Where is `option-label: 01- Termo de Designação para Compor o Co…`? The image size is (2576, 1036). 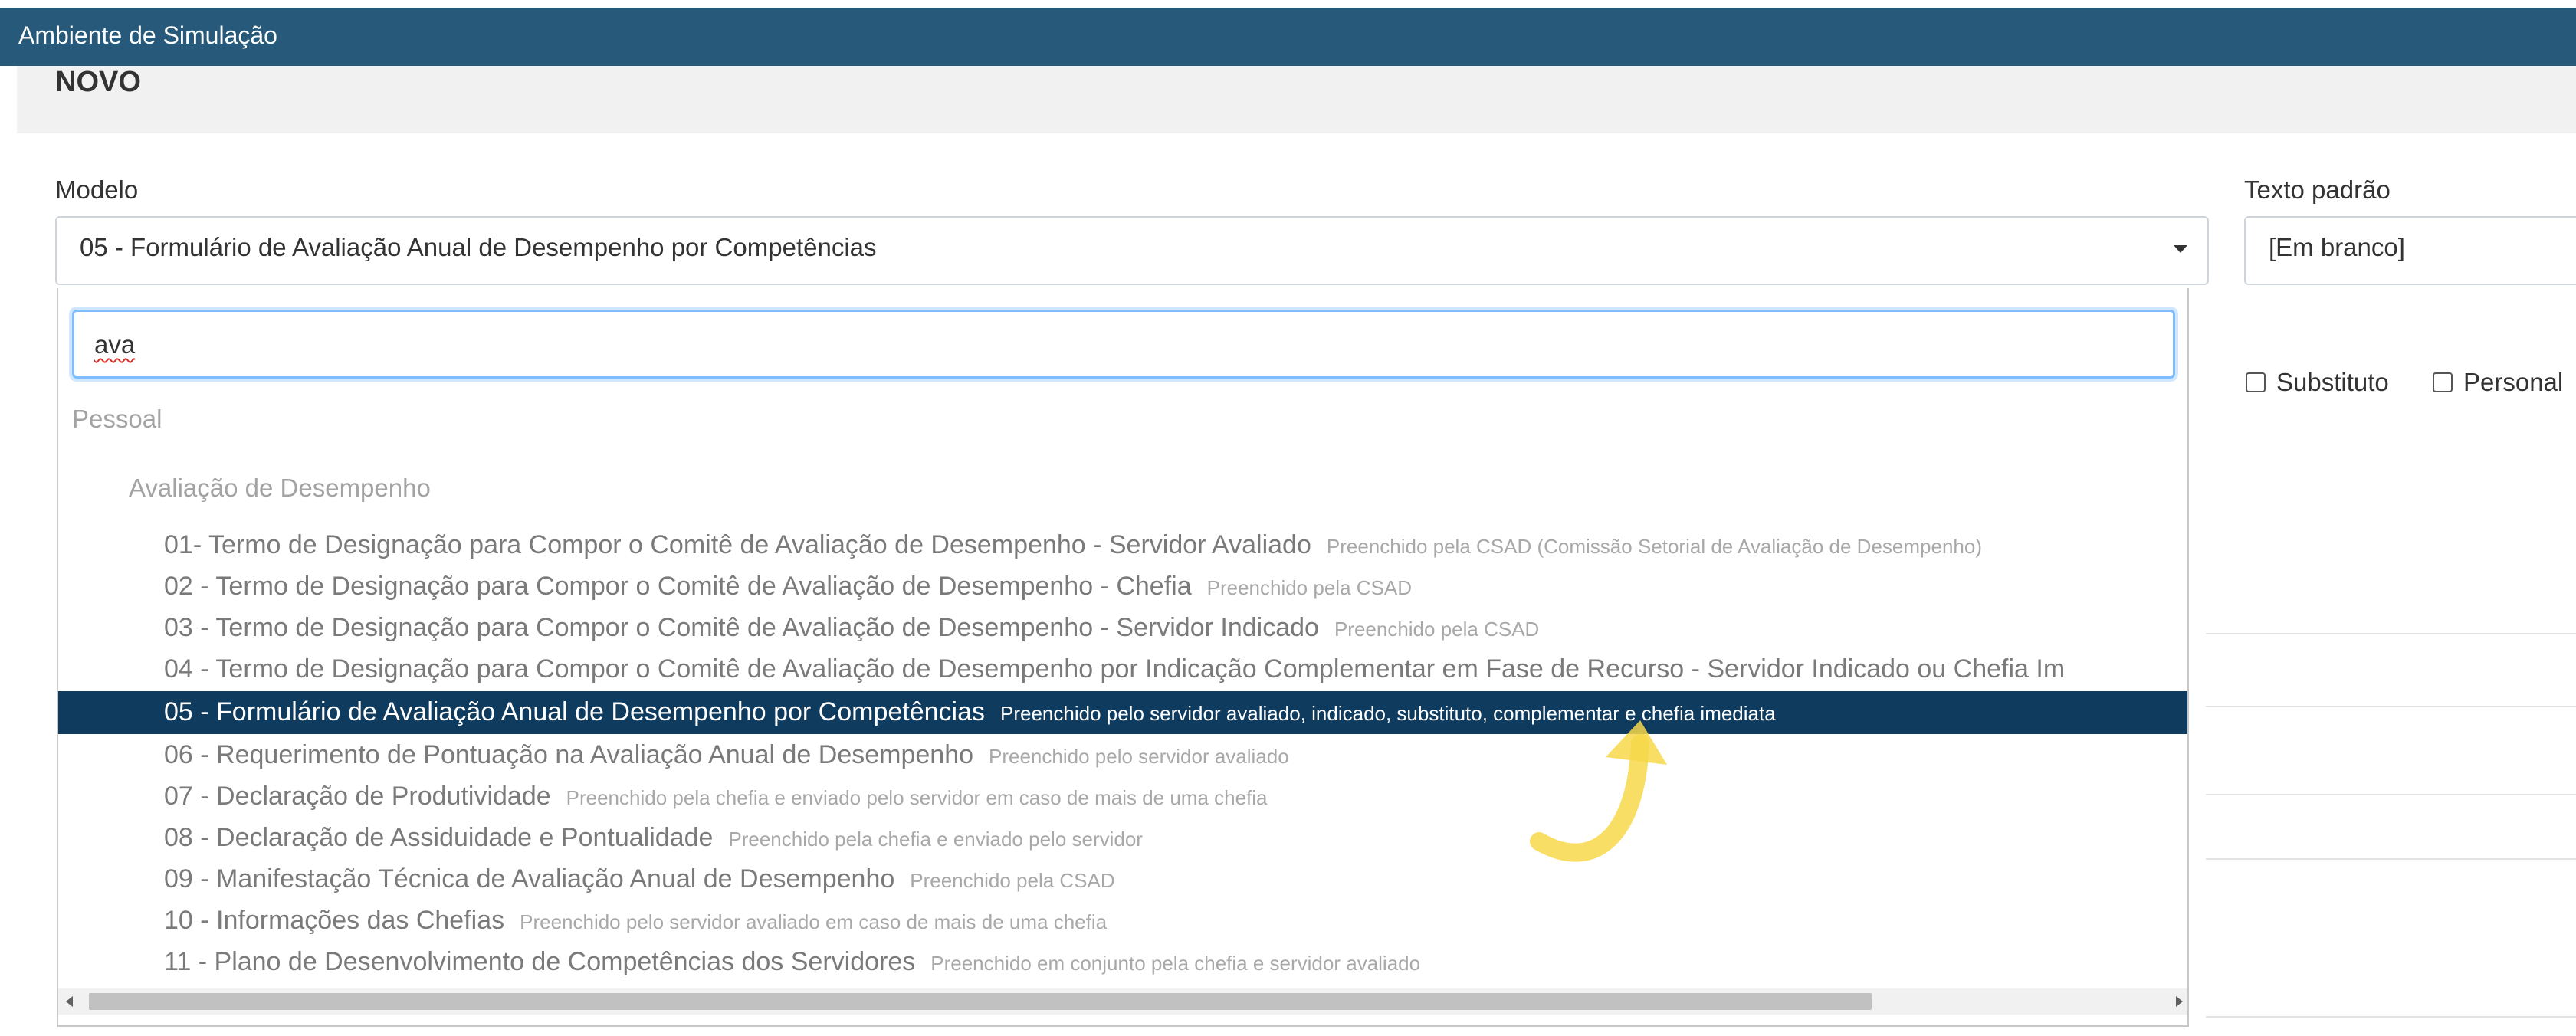
option-label: 01- Termo de Designação para Compor o Co… is located at coordinates (1073, 544).